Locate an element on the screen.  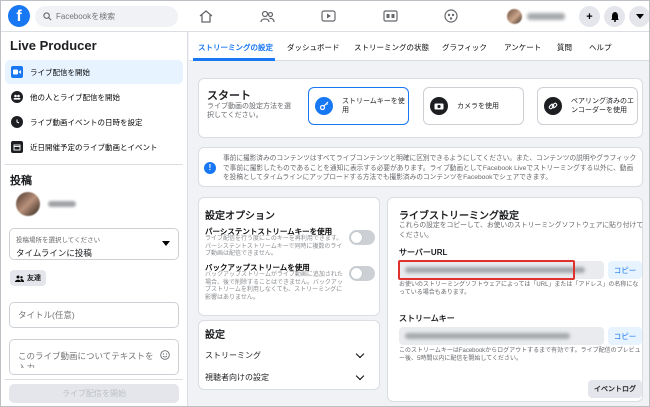
info-icon: ! is located at coordinates (210, 168).